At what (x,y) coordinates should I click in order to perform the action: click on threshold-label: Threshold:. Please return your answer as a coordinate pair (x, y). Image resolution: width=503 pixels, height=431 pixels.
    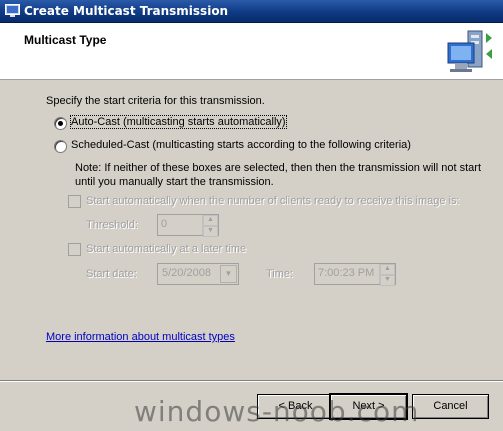
    Looking at the image, I should click on (112, 225).